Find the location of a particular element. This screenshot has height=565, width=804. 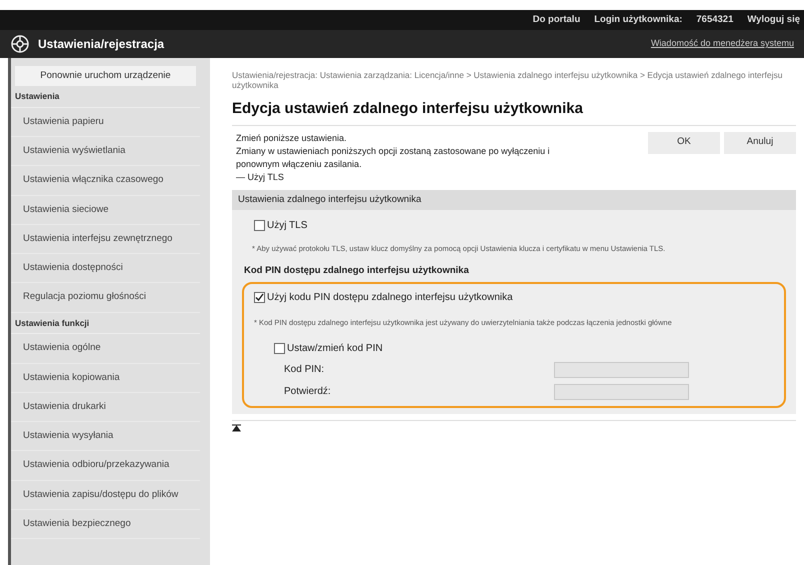

checkbox-label: Użyj TLS is located at coordinates (287, 225).